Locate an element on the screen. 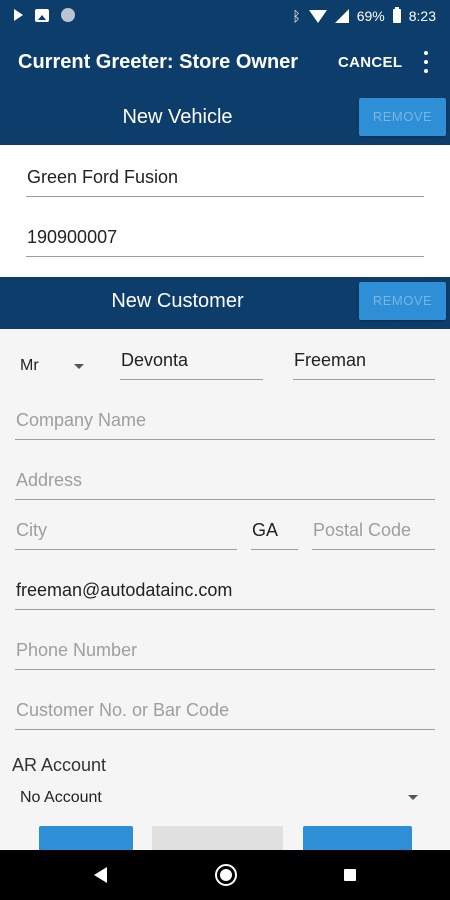 The width and height of the screenshot is (450, 900). signal-icon is located at coordinates (341, 16).